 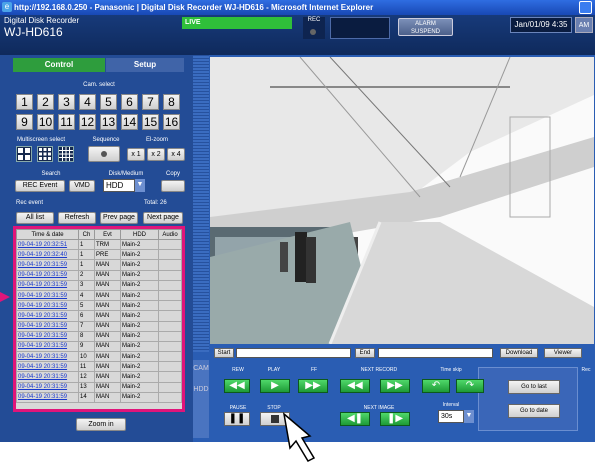 I want to click on table-row: 09-04-19 20:31:59 2 MAN Main-2, so click(x=99, y=275).